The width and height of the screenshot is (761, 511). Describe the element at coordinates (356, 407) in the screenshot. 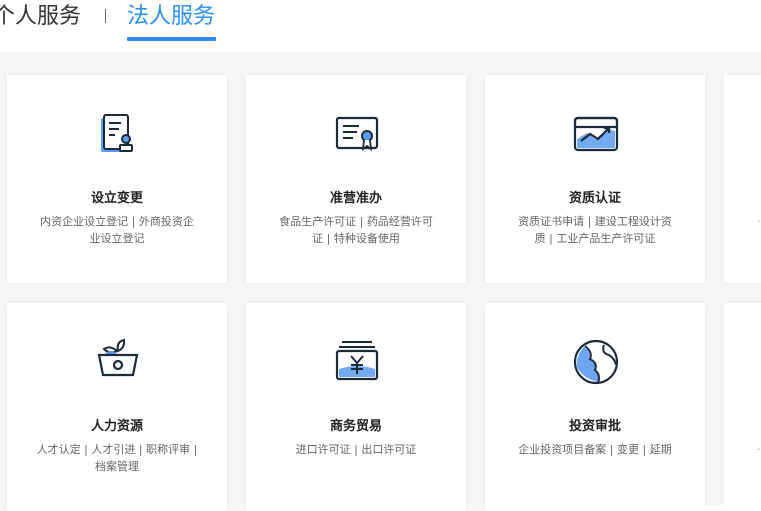

I see `service-card-commerce-trade: 商务贸易 进口许可证 | 出口许可证` at that location.